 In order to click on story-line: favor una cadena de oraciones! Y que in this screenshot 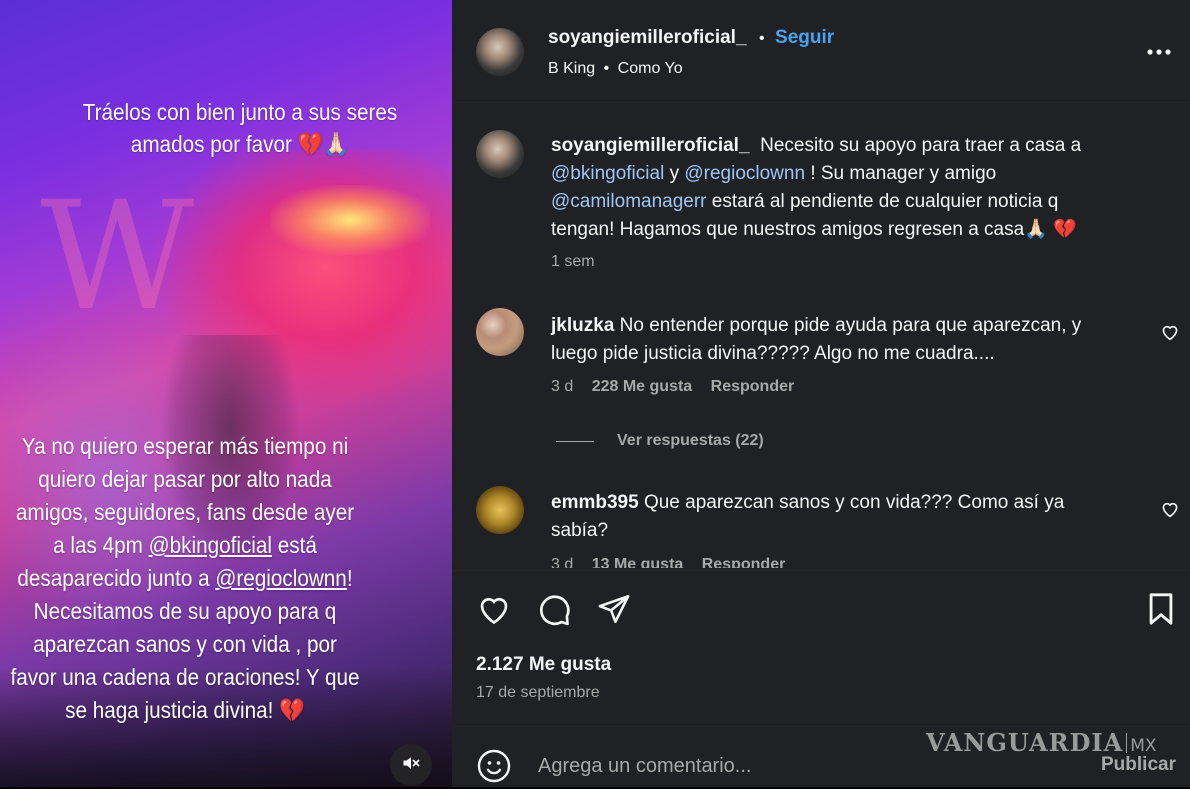, I will do `click(185, 677)`.